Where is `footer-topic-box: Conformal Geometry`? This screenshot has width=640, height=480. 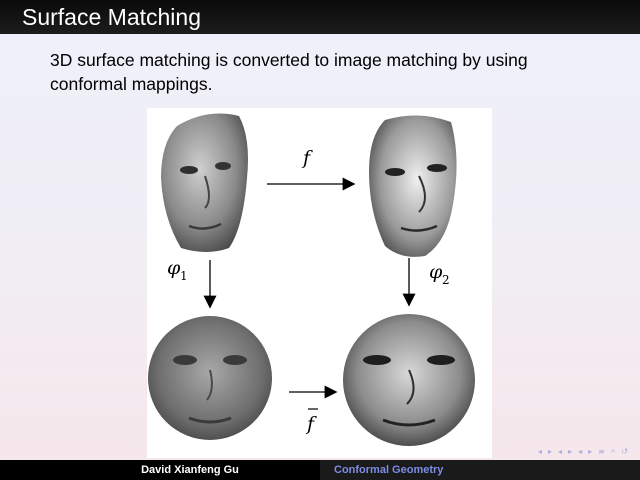 footer-topic-box: Conformal Geometry is located at coordinates (480, 470).